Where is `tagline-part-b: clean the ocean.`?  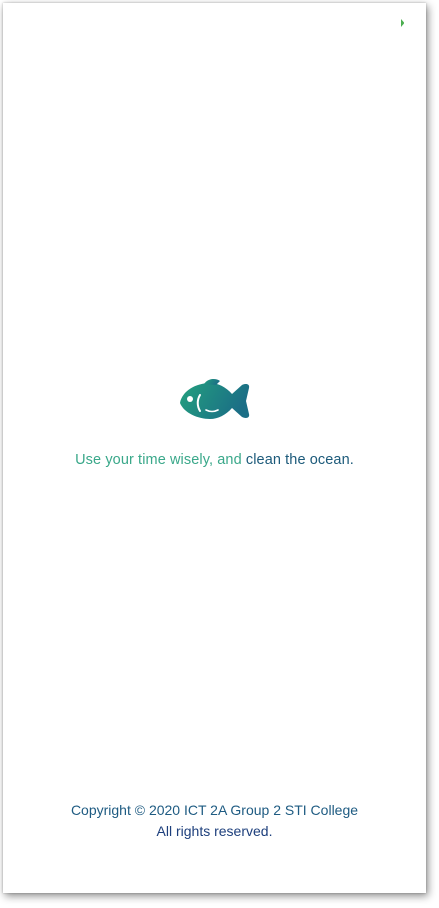
tagline-part-b: clean the ocean. is located at coordinates (299, 460).